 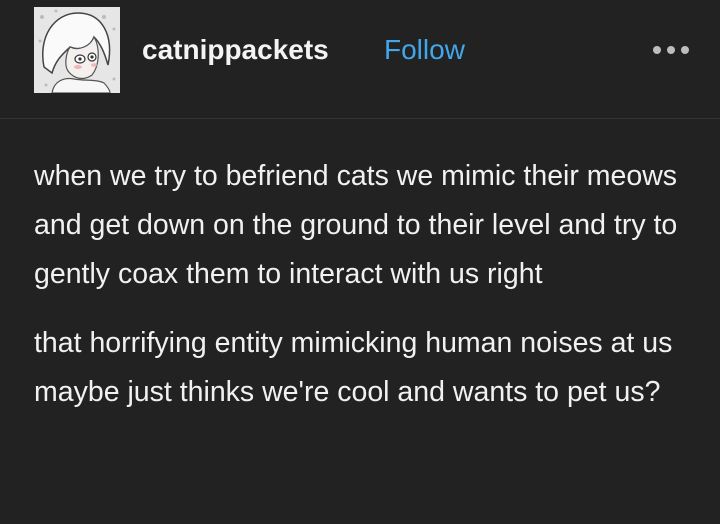 I want to click on avatar-image, so click(x=77, y=50).